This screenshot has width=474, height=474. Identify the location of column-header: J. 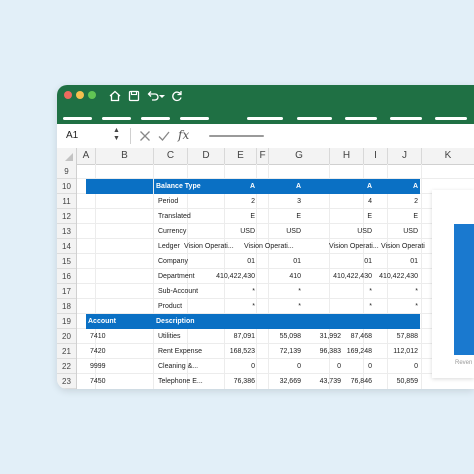
(405, 156).